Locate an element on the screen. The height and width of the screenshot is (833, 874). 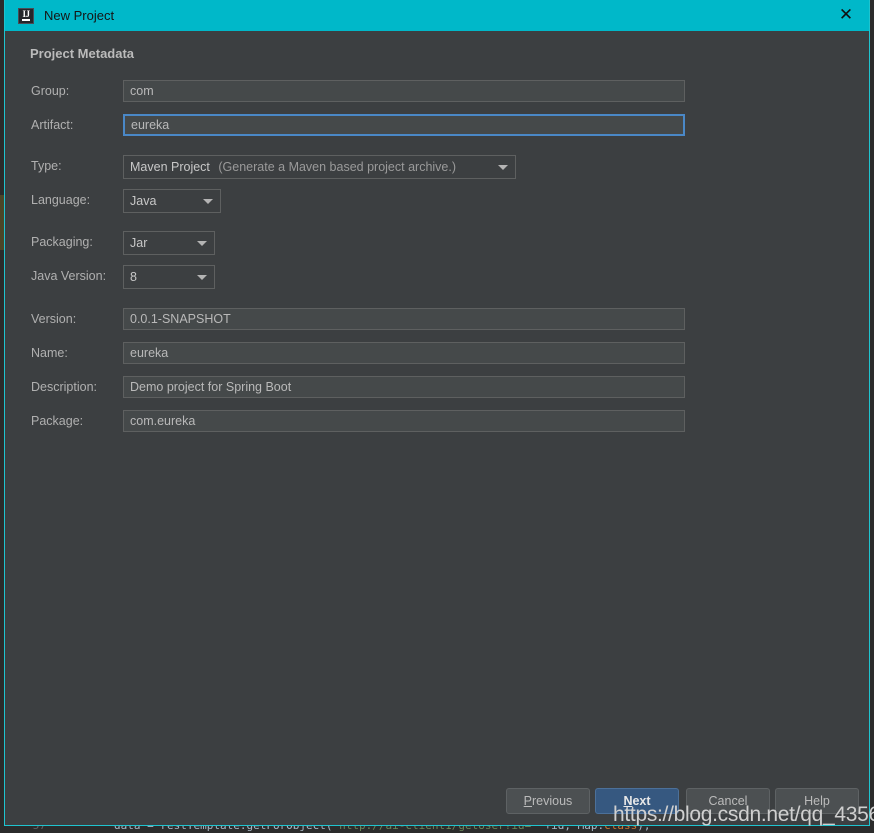
java-version-select-value: 8 is located at coordinates (133, 277).